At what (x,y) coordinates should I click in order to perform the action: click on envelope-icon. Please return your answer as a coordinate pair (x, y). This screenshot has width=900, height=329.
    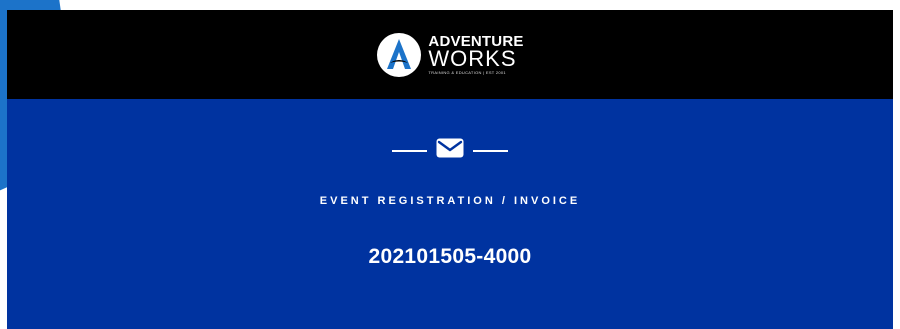
    Looking at the image, I should click on (450, 150).